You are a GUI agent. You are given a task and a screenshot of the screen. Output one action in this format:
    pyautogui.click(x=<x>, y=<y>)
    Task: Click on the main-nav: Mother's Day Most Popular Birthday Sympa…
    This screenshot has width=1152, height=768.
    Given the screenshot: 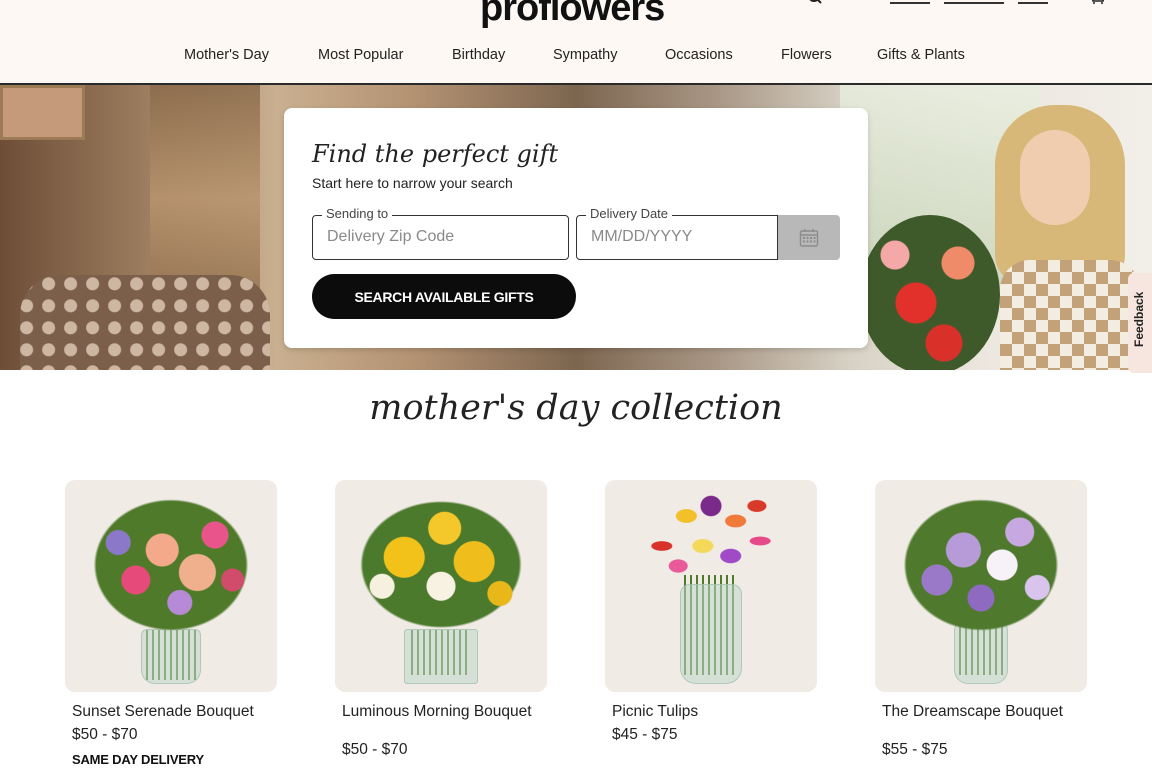 What is the action you would take?
    pyautogui.click(x=576, y=58)
    